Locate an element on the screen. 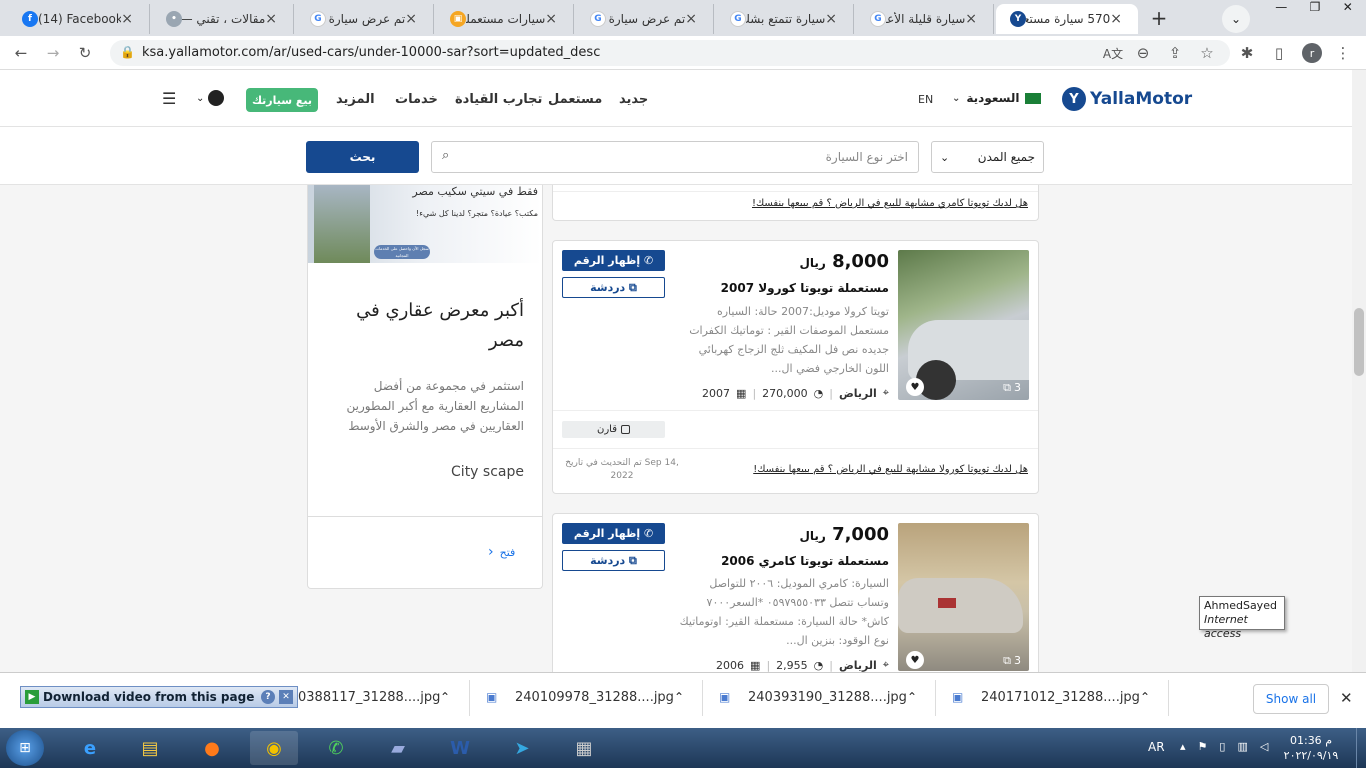 This screenshot has height=768, width=1366. forward-icon: → is located at coordinates (53, 53).